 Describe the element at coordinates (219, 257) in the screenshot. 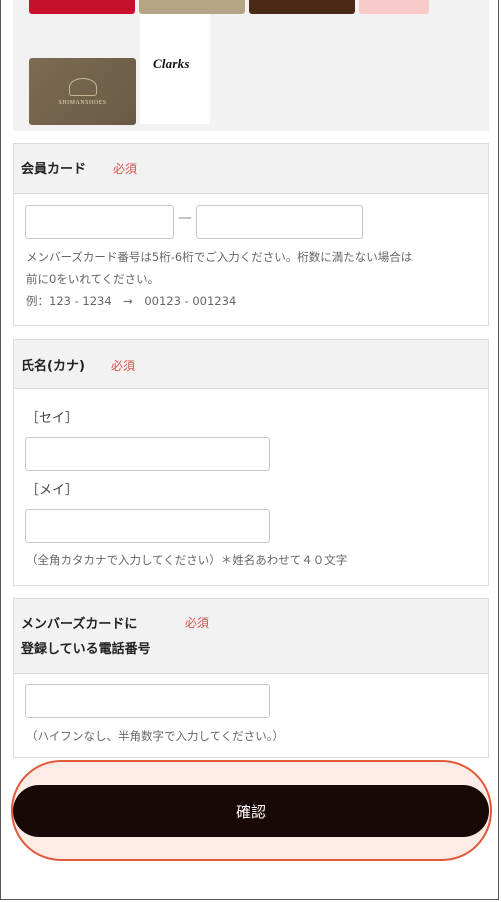

I see `member-card-note: メンバーズカード番号は5桁-6桁でご入力ください。桁数に満たない場合は` at that location.